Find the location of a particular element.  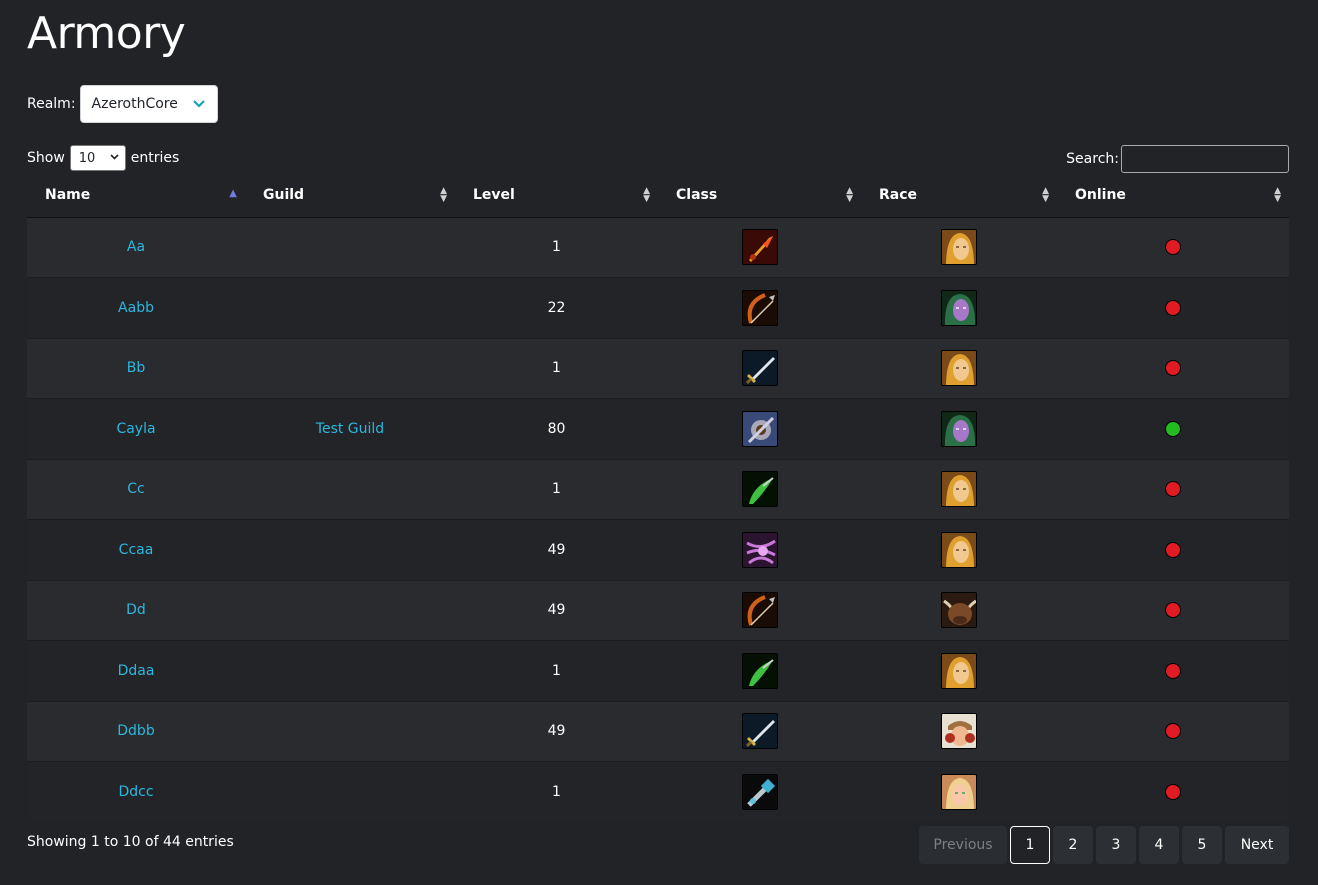

column-header-online: Online ▲ ▼ is located at coordinates (1173, 196).